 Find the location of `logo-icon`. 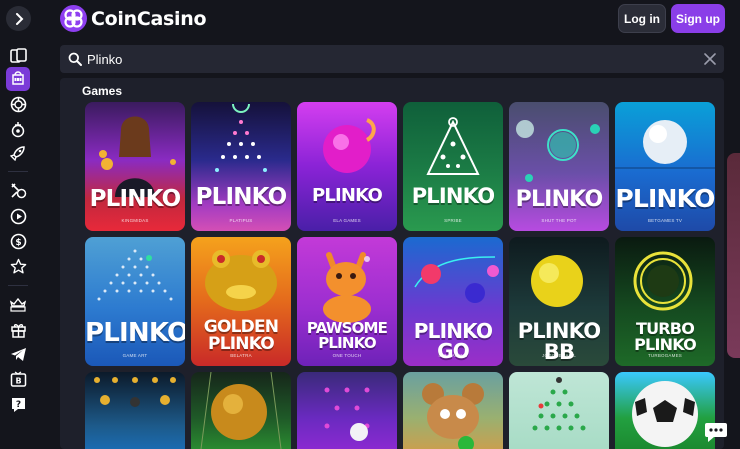

logo-icon is located at coordinates (73, 18).